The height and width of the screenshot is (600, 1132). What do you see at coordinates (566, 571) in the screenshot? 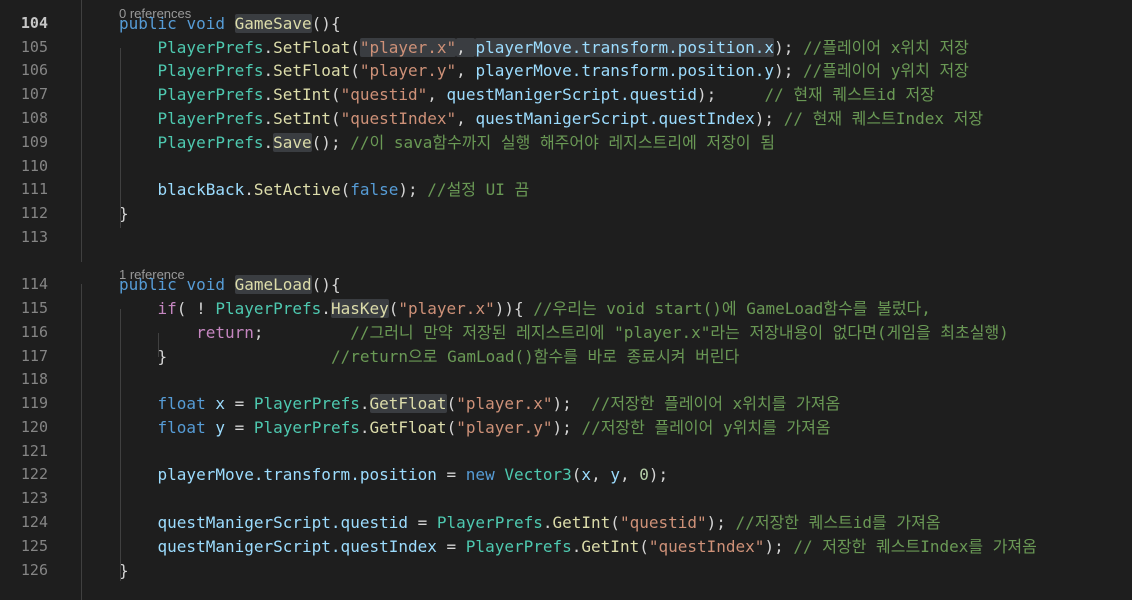
I see `code-line-126: 126}` at bounding box center [566, 571].